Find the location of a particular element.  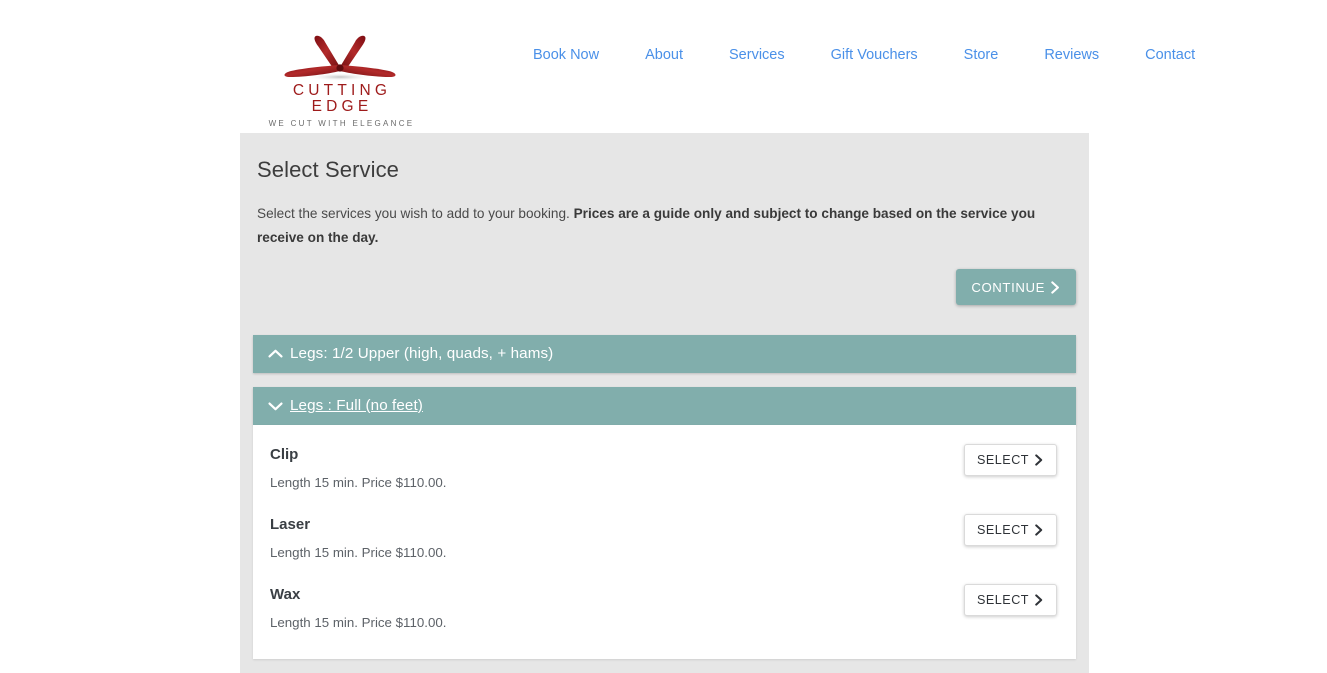

nav-link-store: Store is located at coordinates (981, 55).